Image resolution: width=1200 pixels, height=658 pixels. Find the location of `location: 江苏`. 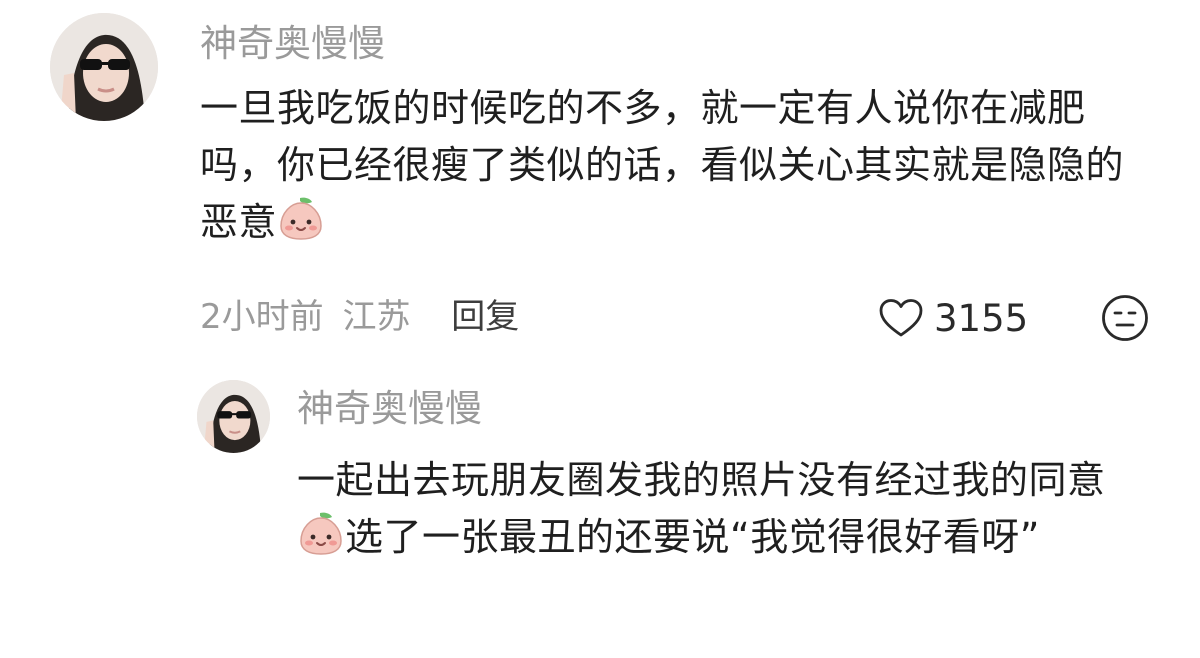

location: 江苏 is located at coordinates (376, 317).